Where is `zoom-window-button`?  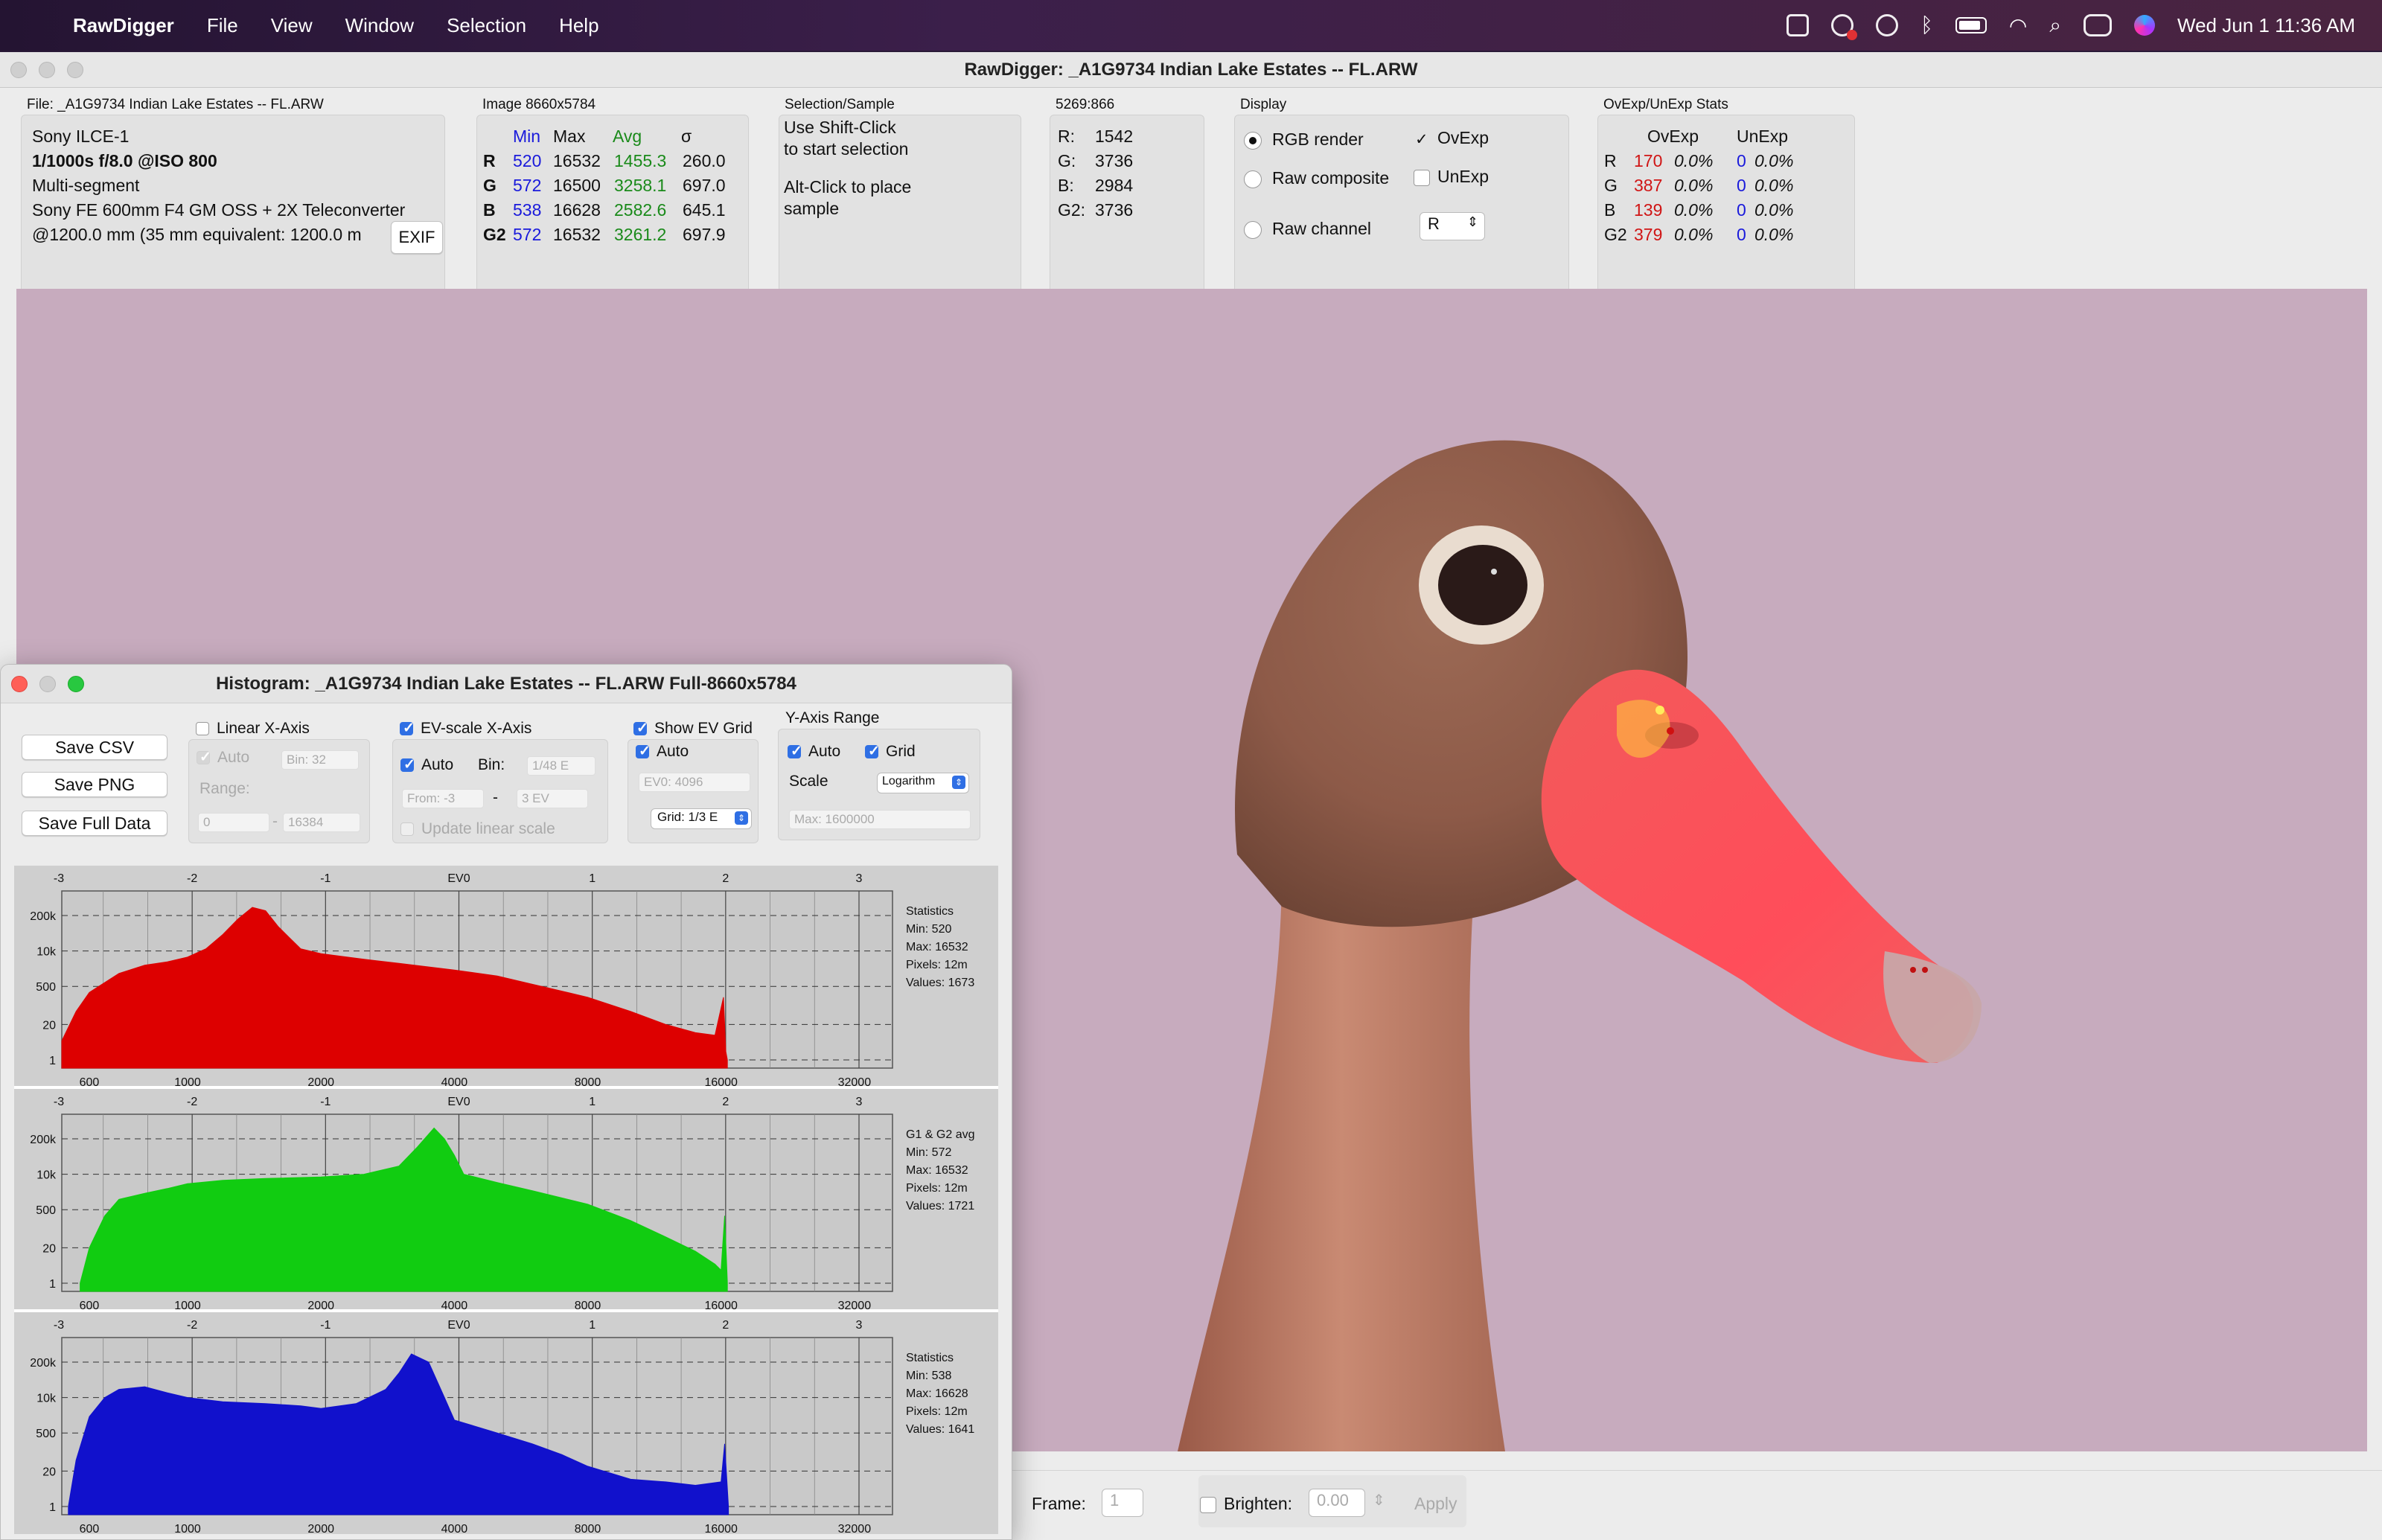
zoom-window-button is located at coordinates (75, 70).